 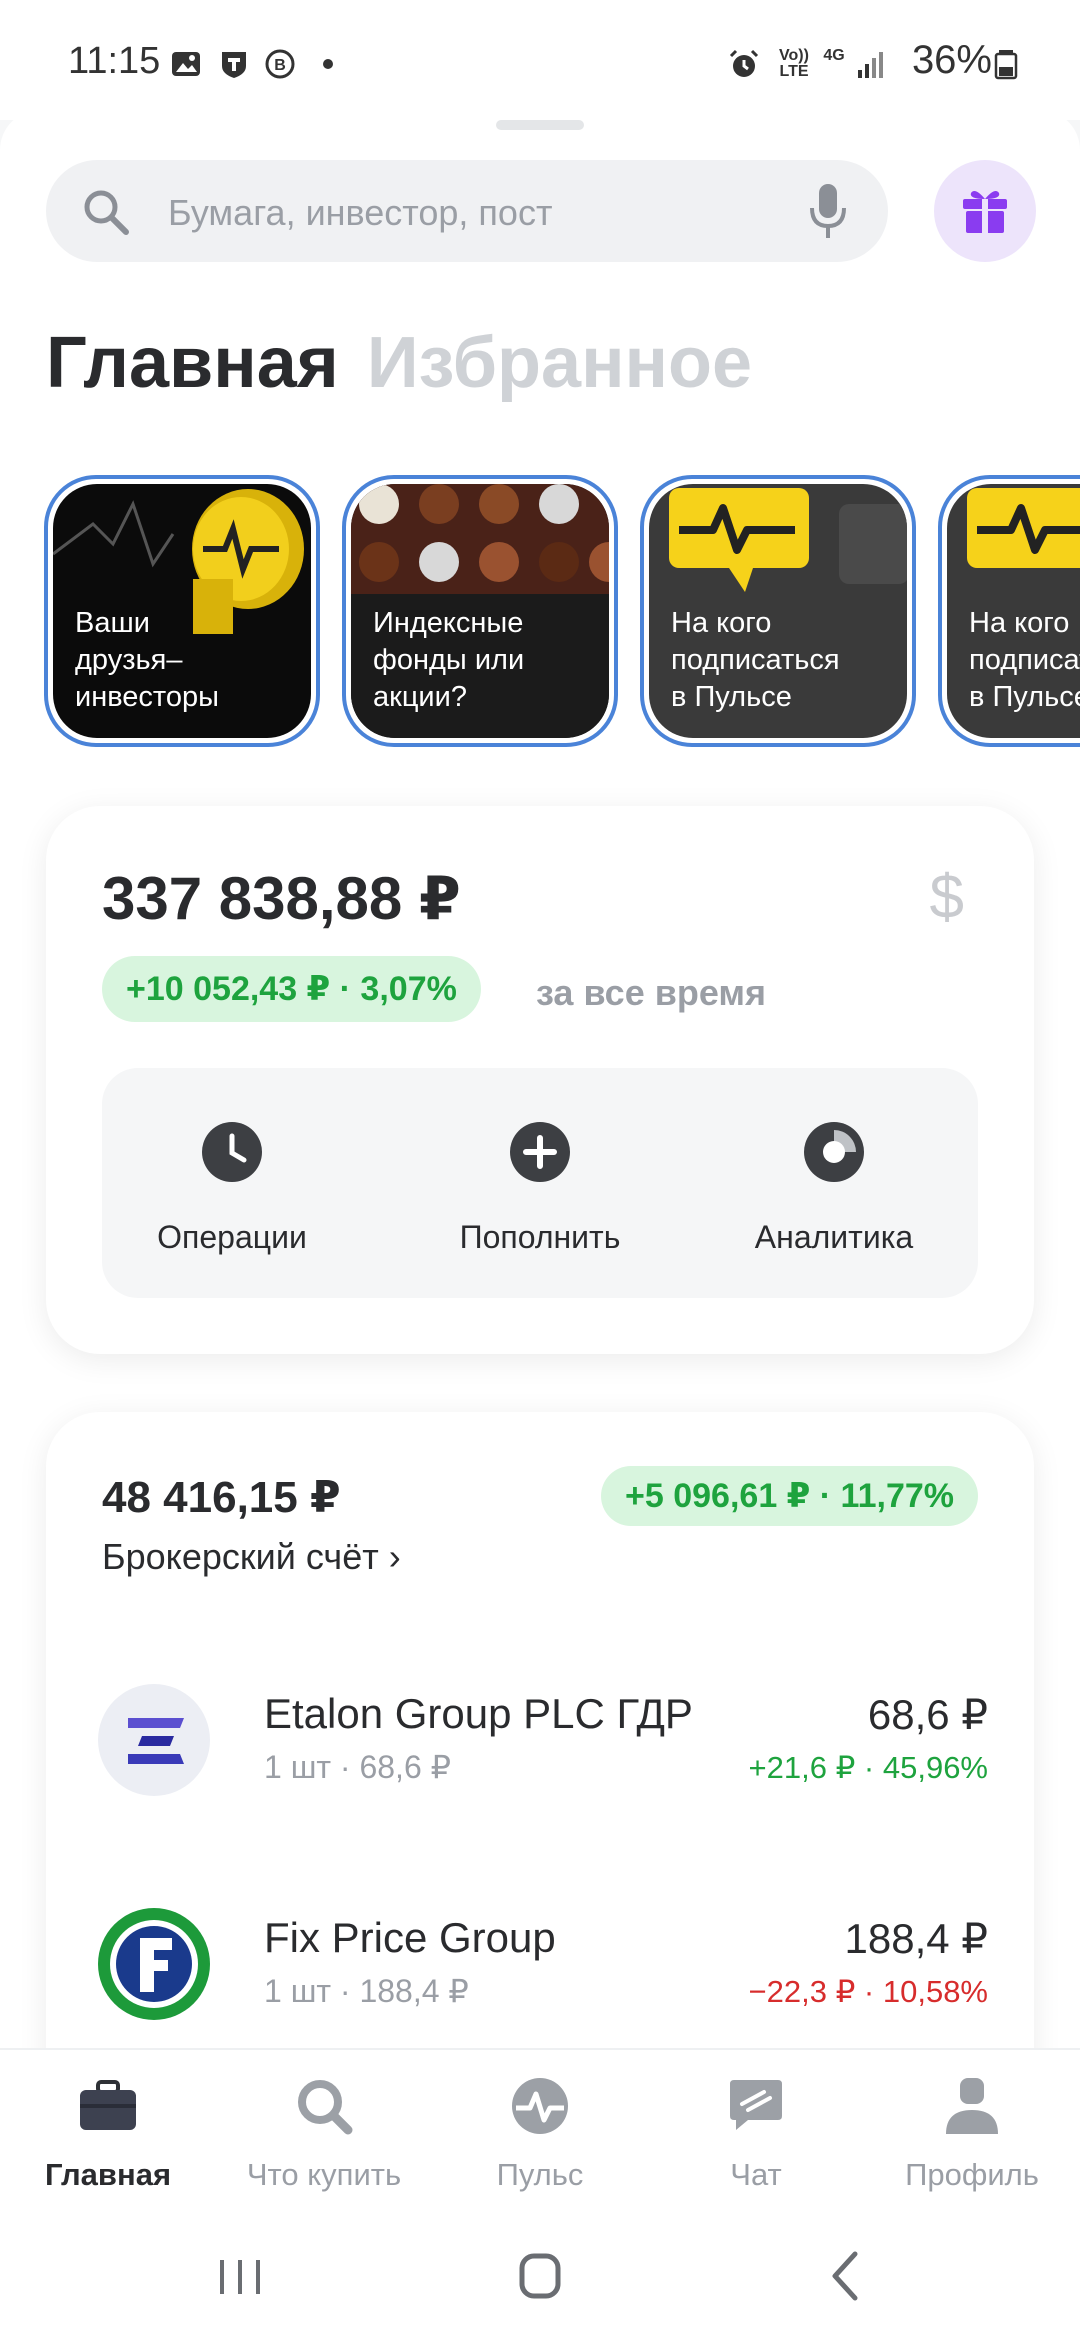 I want to click on etalon-logo, so click(x=154, y=1740).